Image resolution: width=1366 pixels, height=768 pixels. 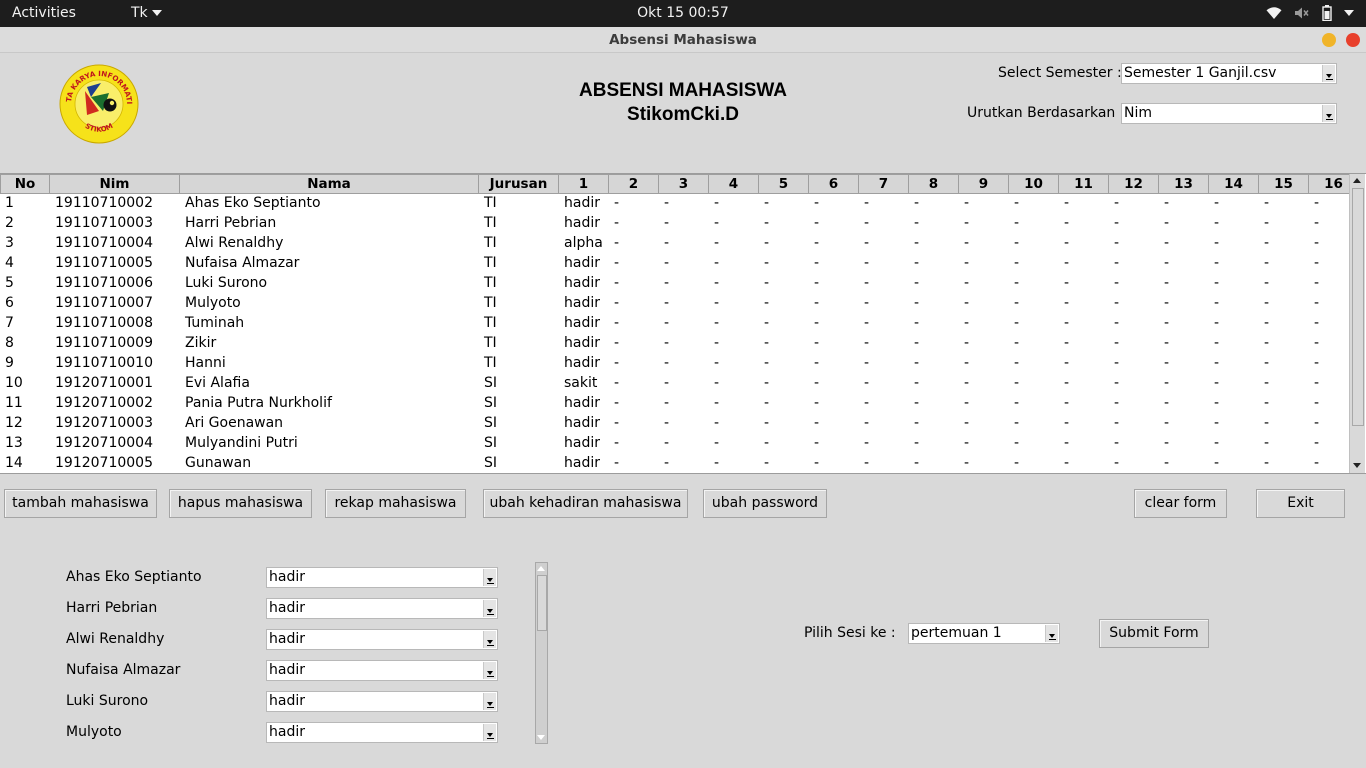 What do you see at coordinates (1284, 184) in the screenshot?
I see `column-header: 15` at bounding box center [1284, 184].